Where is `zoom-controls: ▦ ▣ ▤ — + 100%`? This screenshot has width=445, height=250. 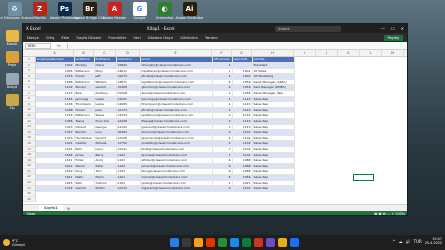 zoom-controls: ▦ ▣ ▤ — + 100% is located at coordinates (389, 213).